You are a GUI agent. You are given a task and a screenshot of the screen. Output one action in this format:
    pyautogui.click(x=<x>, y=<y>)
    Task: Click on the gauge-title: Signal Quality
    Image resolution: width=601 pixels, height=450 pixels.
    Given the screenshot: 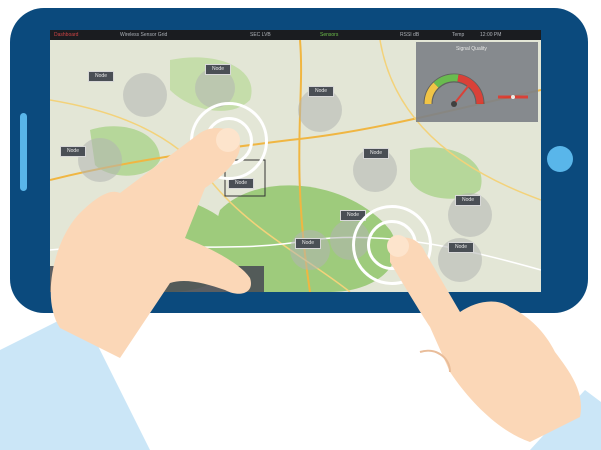 What is the action you would take?
    pyautogui.click(x=471, y=49)
    